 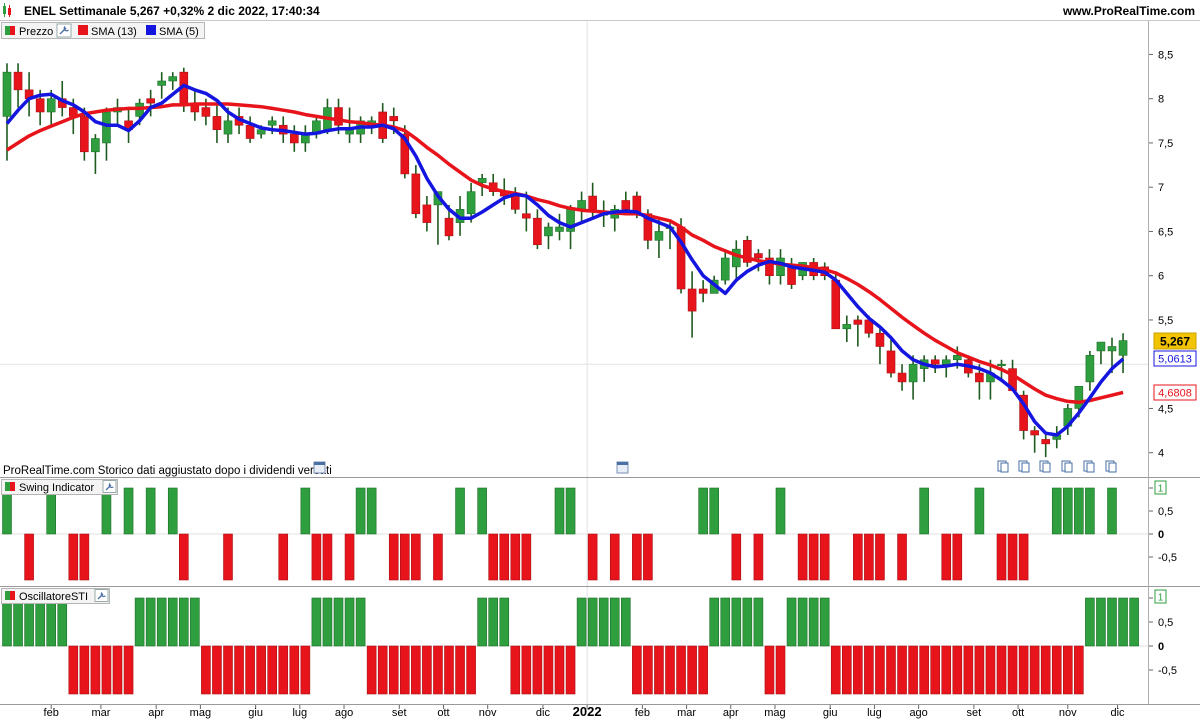 I want to click on osc-badge: 1, so click(x=1160, y=596).